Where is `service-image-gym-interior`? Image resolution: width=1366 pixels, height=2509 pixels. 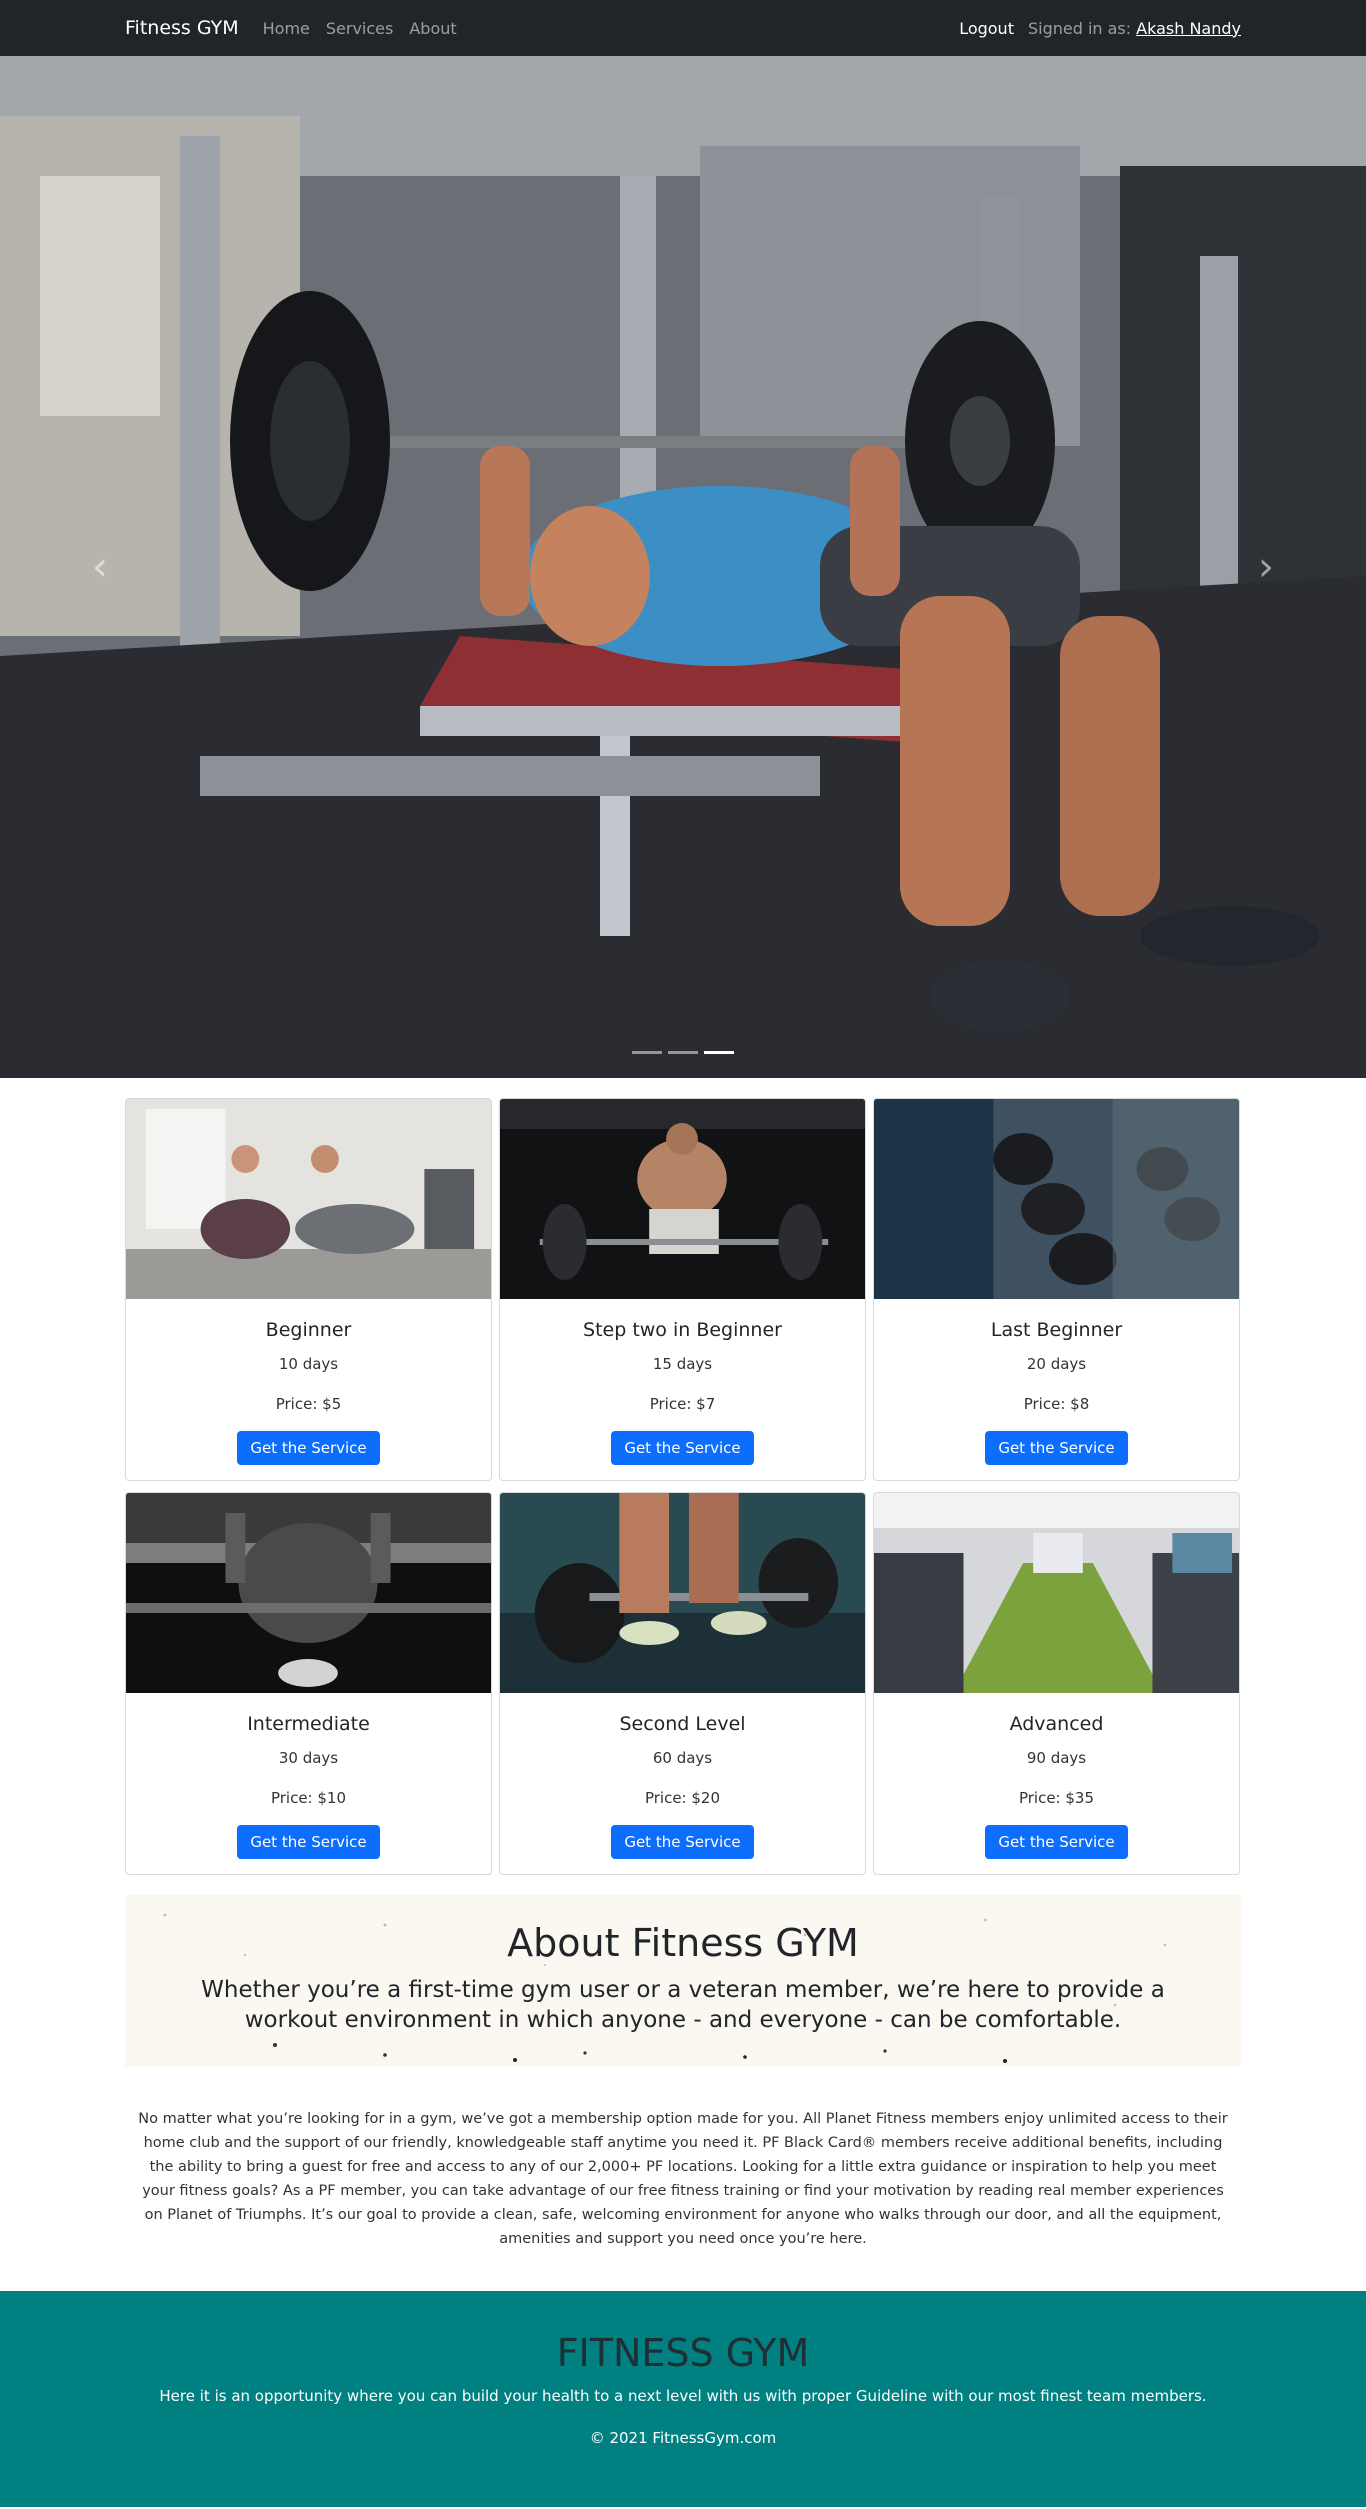 service-image-gym-interior is located at coordinates (1056, 1593).